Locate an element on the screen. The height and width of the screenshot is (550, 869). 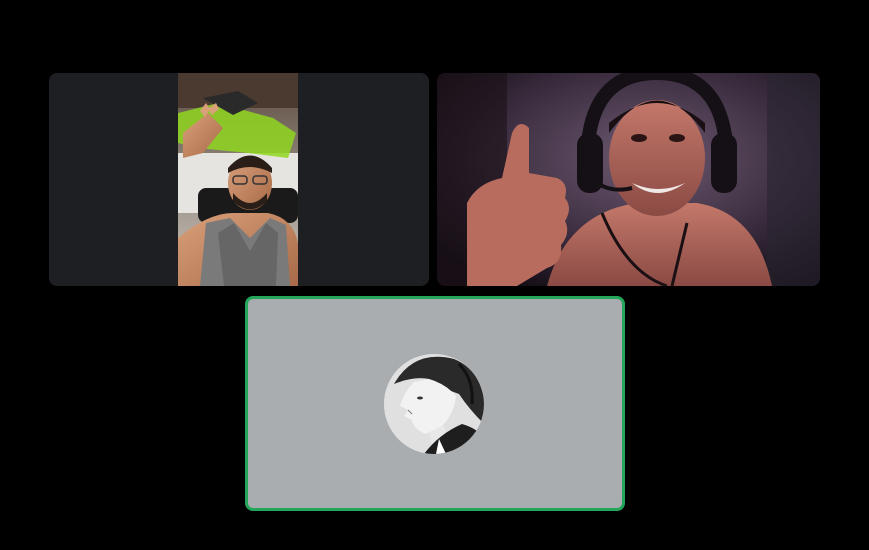
participant-avatar is located at coordinates (434, 404).